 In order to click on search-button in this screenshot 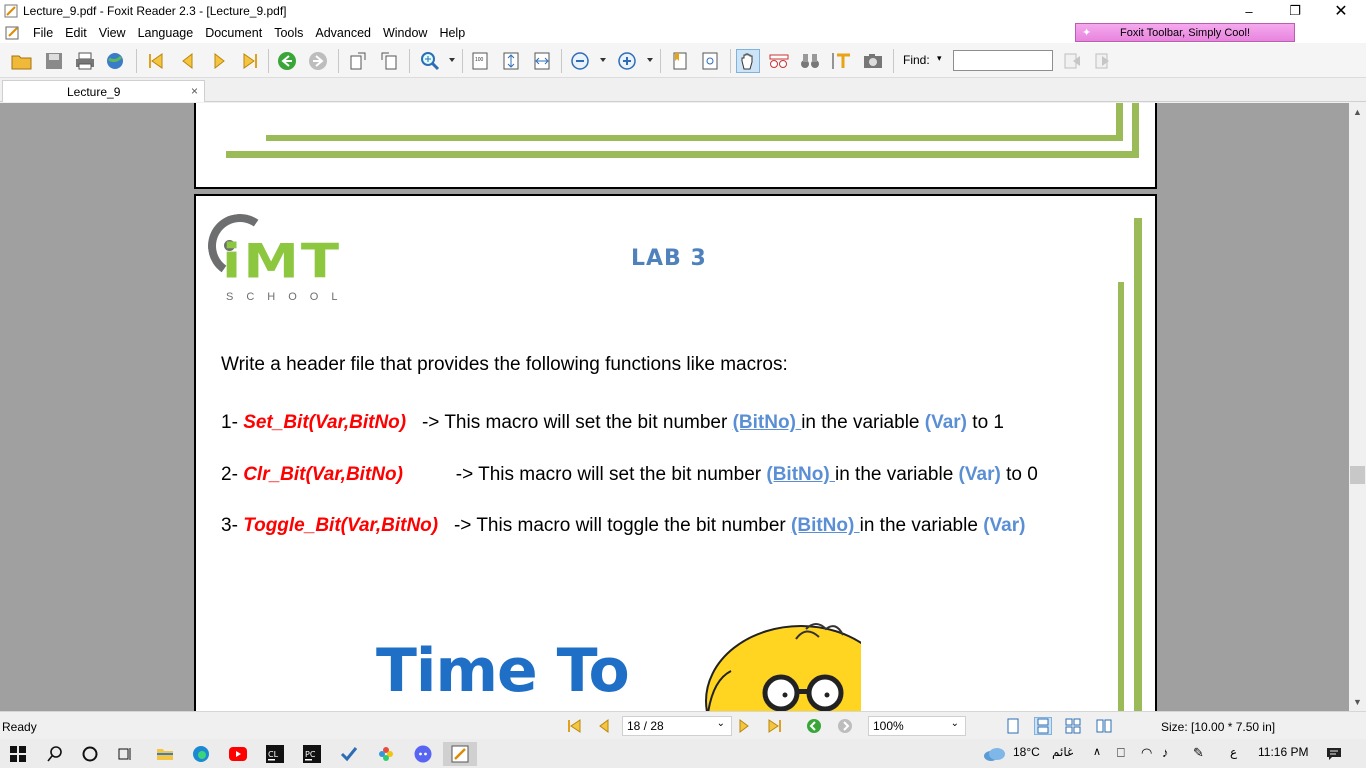, I will do `click(55, 754)`.